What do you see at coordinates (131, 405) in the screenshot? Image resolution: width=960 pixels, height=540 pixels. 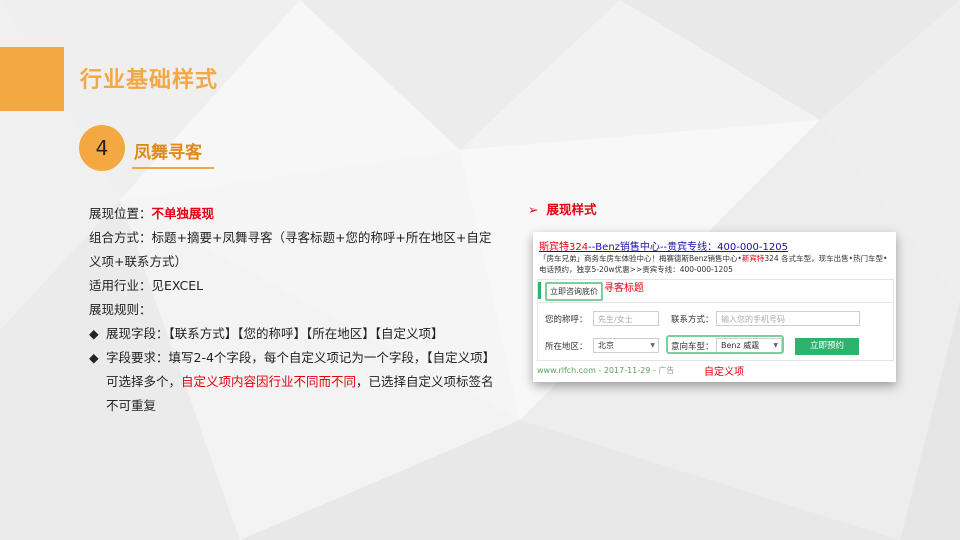 I see `rule-item-cont: 不可重复` at bounding box center [131, 405].